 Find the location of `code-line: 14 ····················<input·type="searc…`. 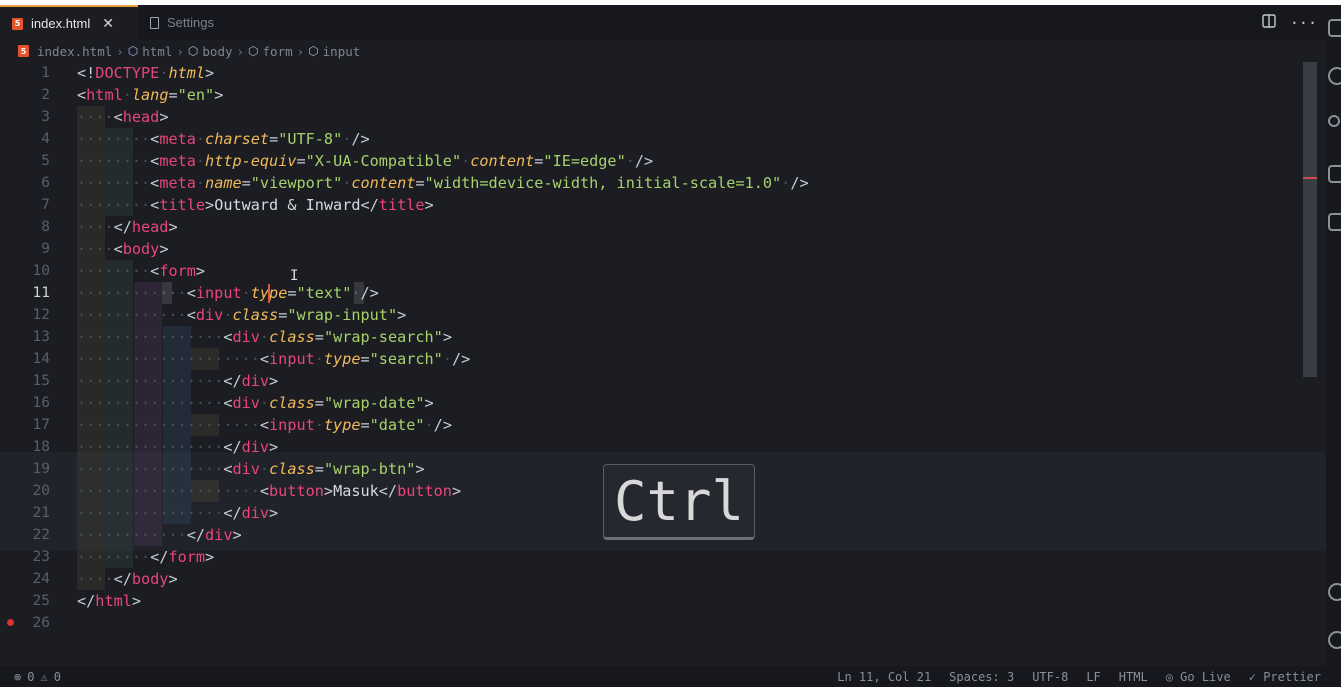

code-line: 14 ····················<input·type="searc… is located at coordinates (650, 359).